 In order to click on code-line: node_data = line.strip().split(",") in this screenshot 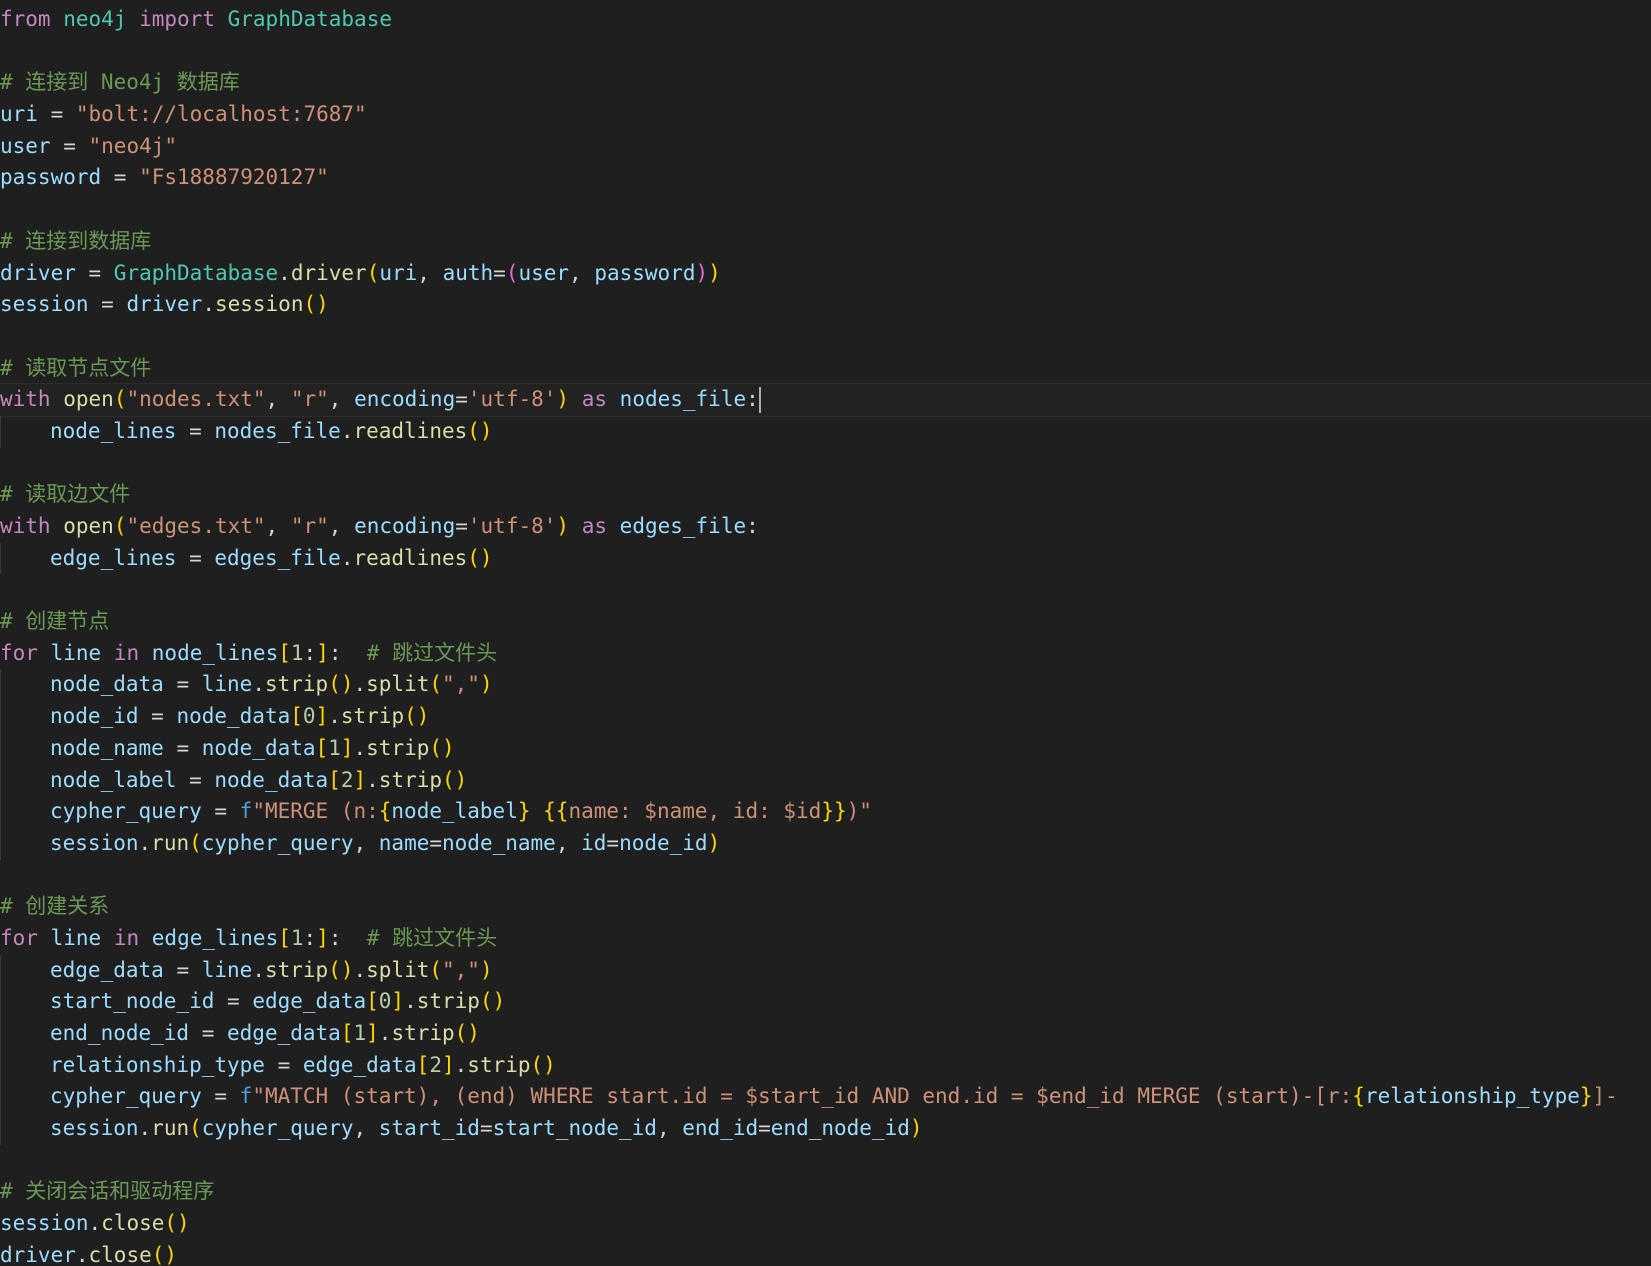, I will do `click(825, 685)`.